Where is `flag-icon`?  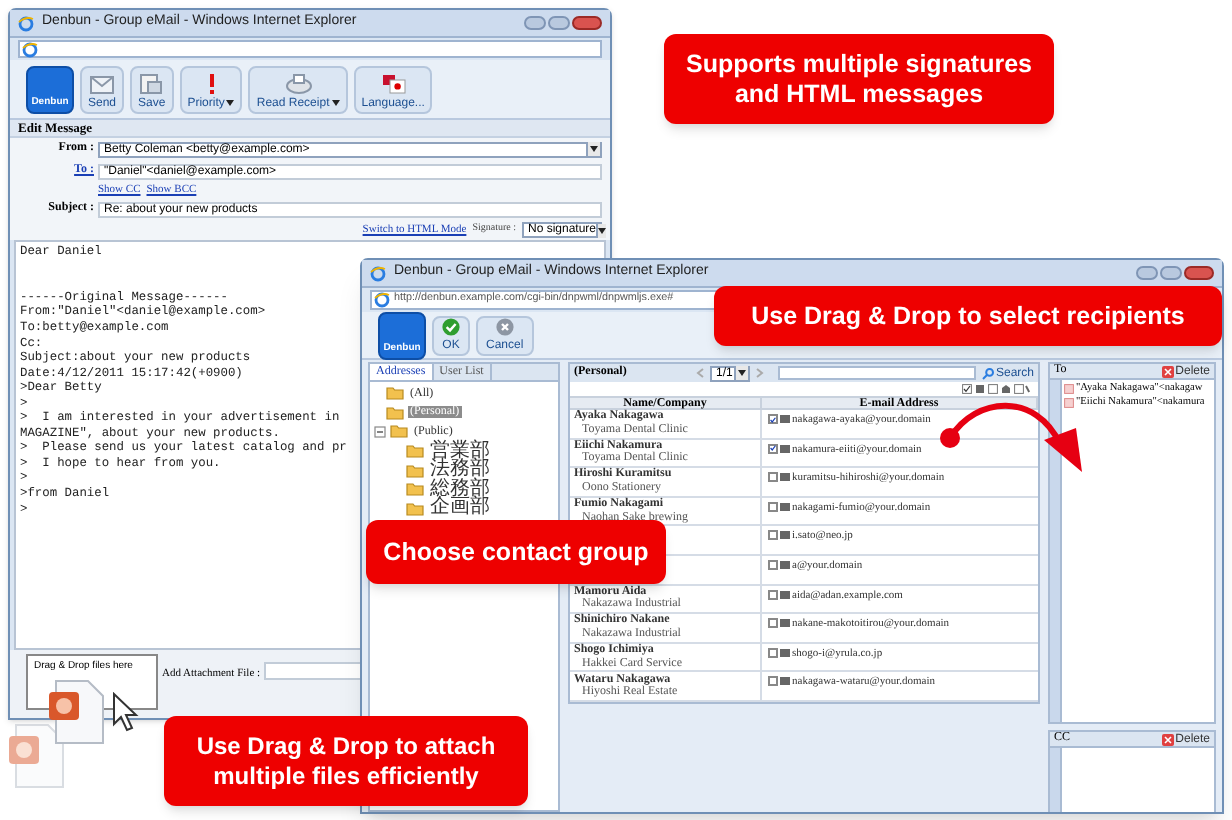 flag-icon is located at coordinates (393, 83).